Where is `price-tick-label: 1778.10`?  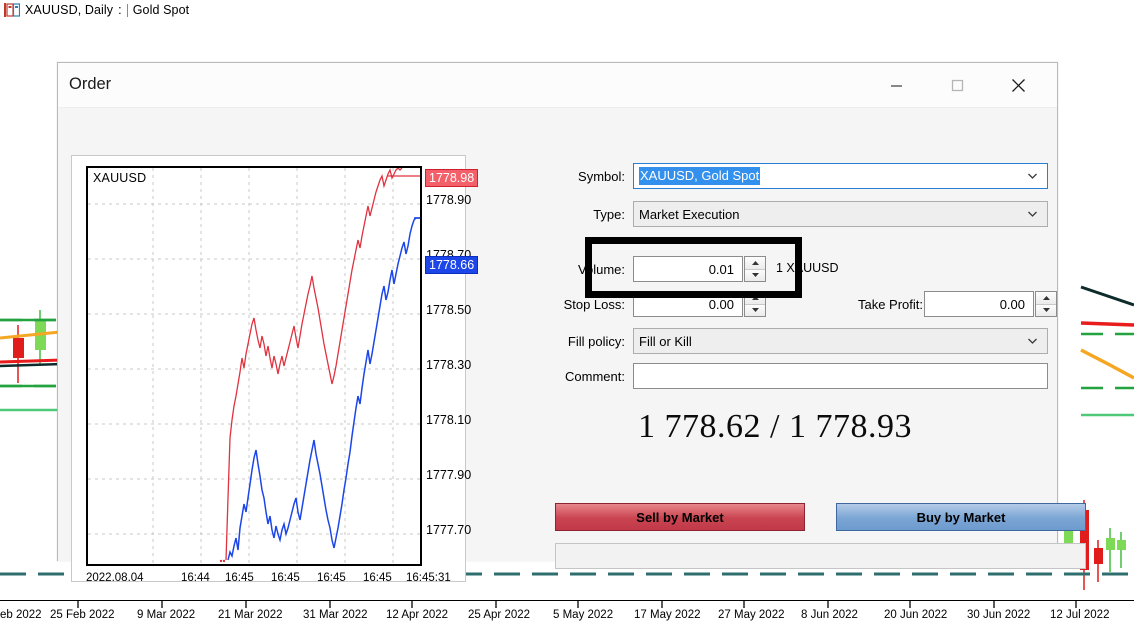 price-tick-label: 1778.10 is located at coordinates (449, 420).